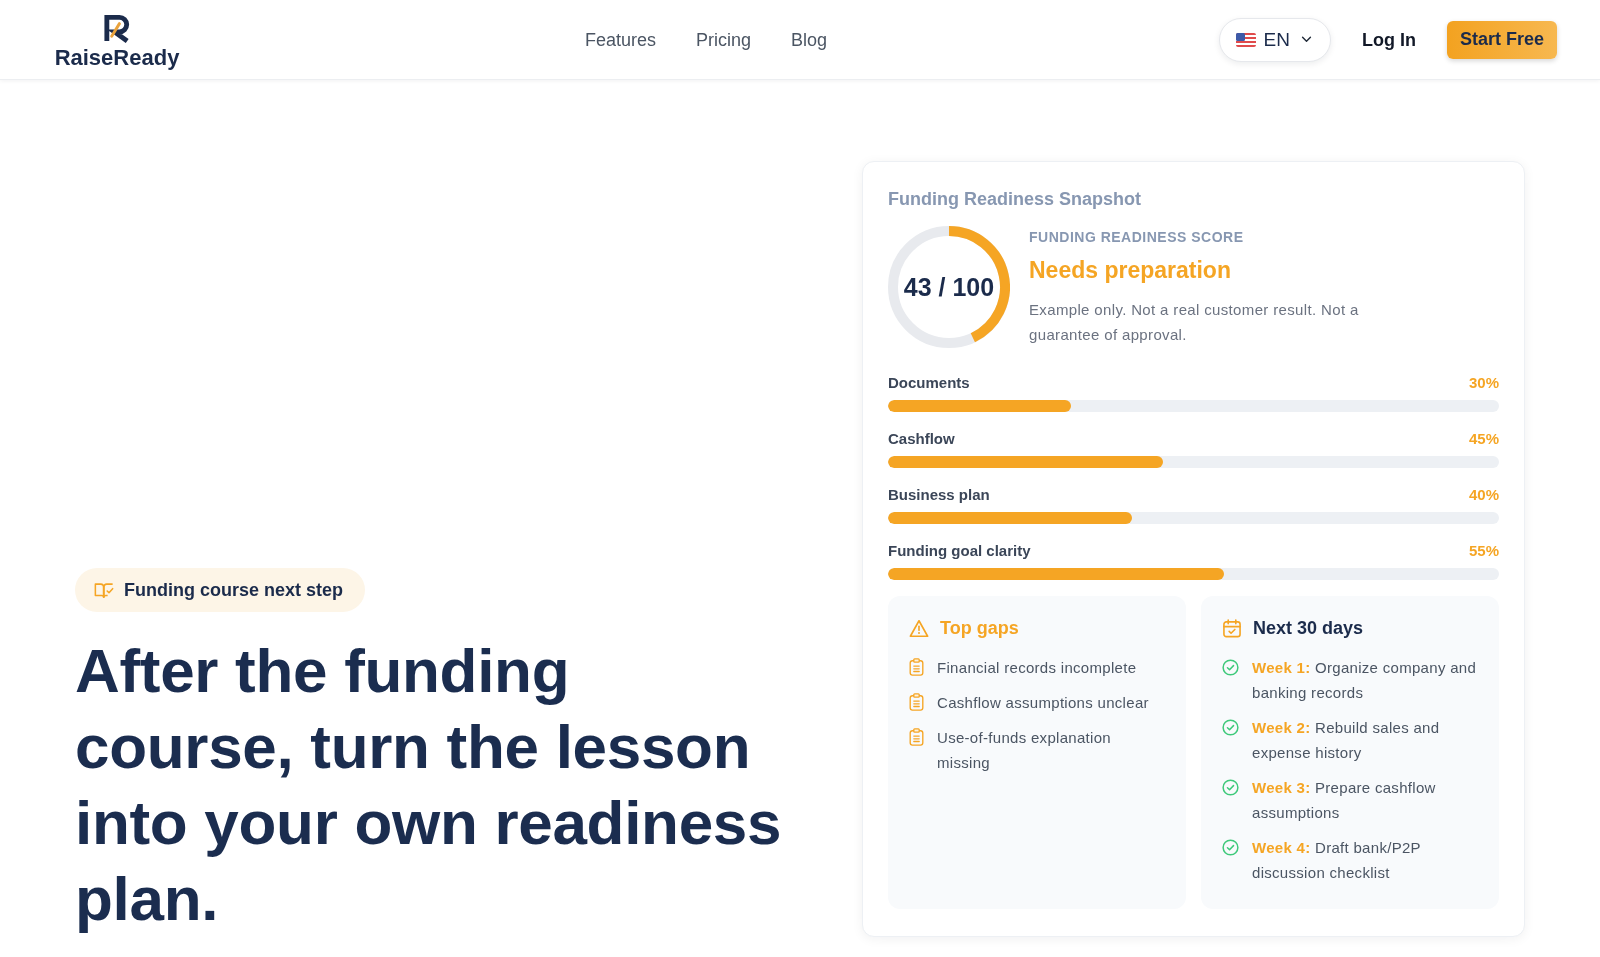 The width and height of the screenshot is (1600, 957). What do you see at coordinates (1015, 199) in the screenshot?
I see `card-title: Funding Readiness Snapshot` at bounding box center [1015, 199].